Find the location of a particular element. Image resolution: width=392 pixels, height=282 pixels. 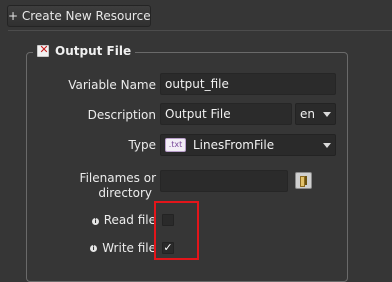

type-select: .txt LinesFromFile is located at coordinates (248, 145).